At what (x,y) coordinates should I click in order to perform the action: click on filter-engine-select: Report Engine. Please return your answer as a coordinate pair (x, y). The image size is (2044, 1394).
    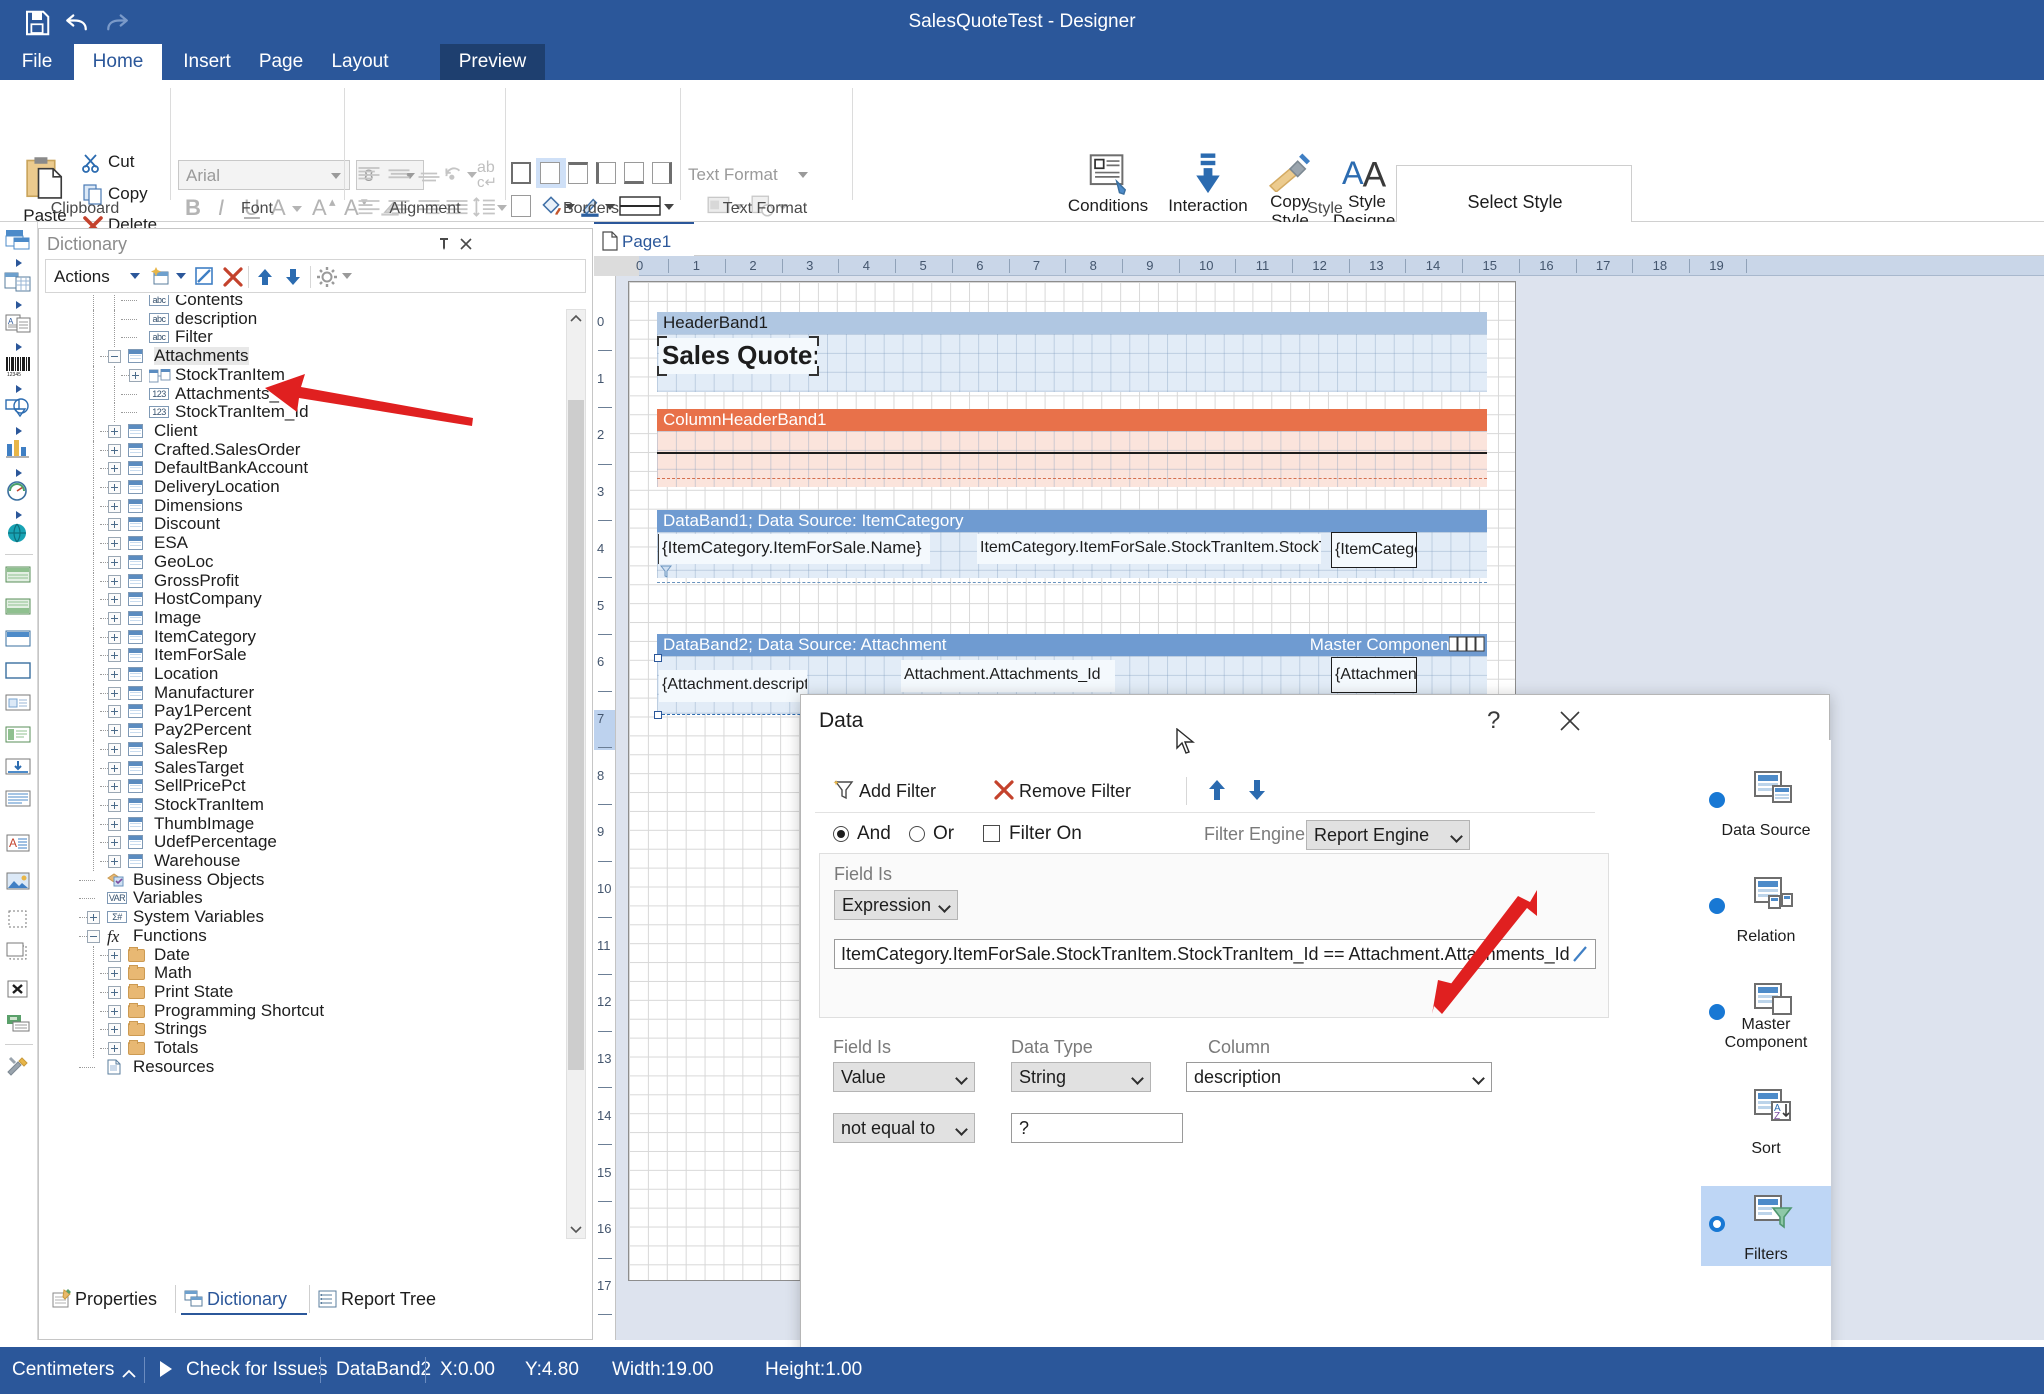
    Looking at the image, I should click on (1388, 835).